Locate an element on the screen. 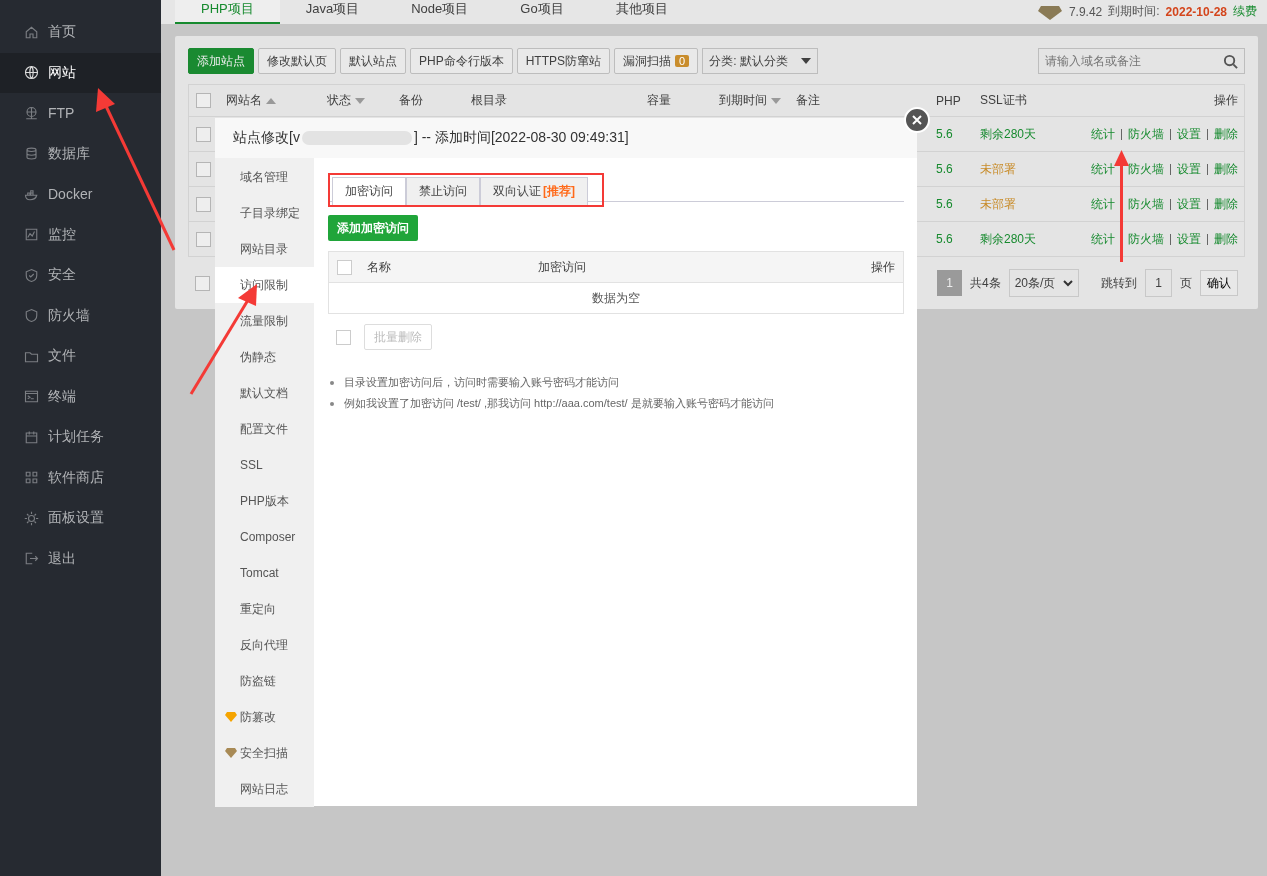  sidebar-item: 软件商店 is located at coordinates (80, 477).